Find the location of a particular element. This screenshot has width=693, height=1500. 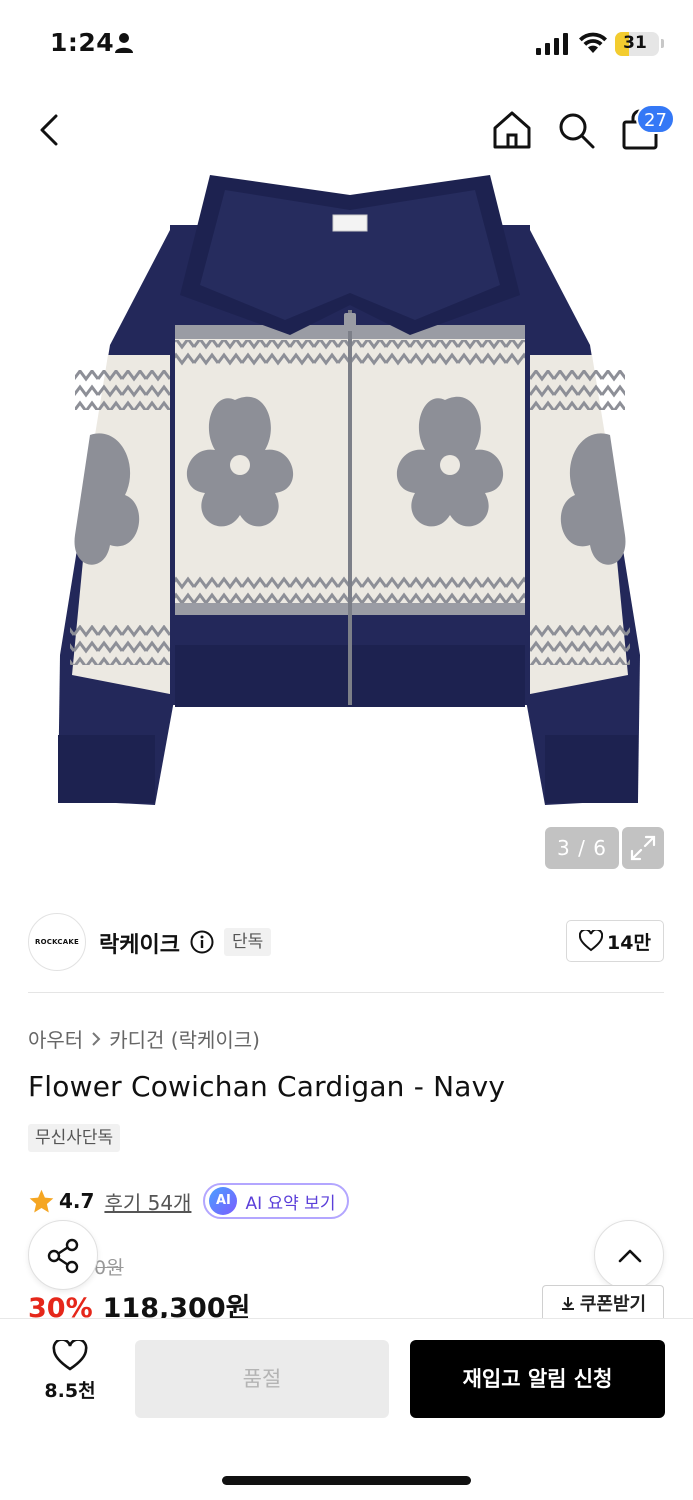

chevron-right-icon is located at coordinates (96, 1038).